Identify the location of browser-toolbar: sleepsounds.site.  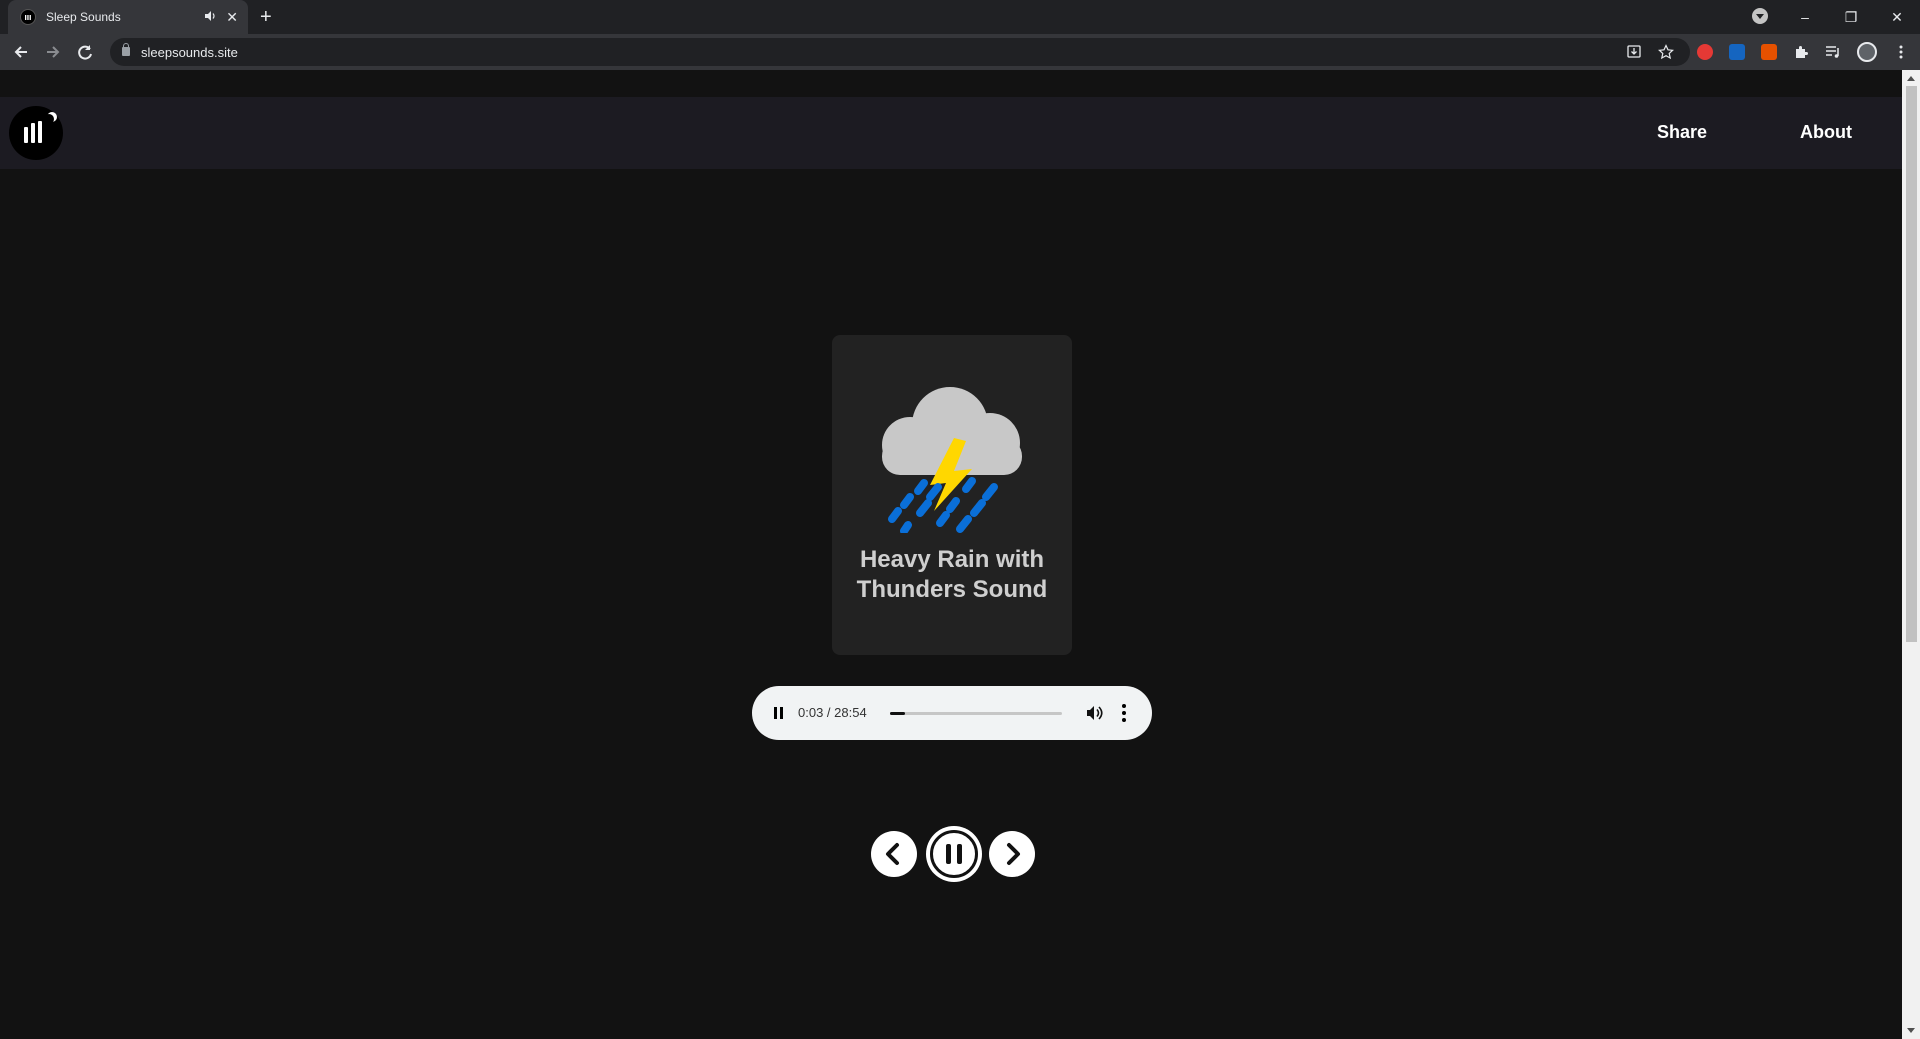
(960, 52).